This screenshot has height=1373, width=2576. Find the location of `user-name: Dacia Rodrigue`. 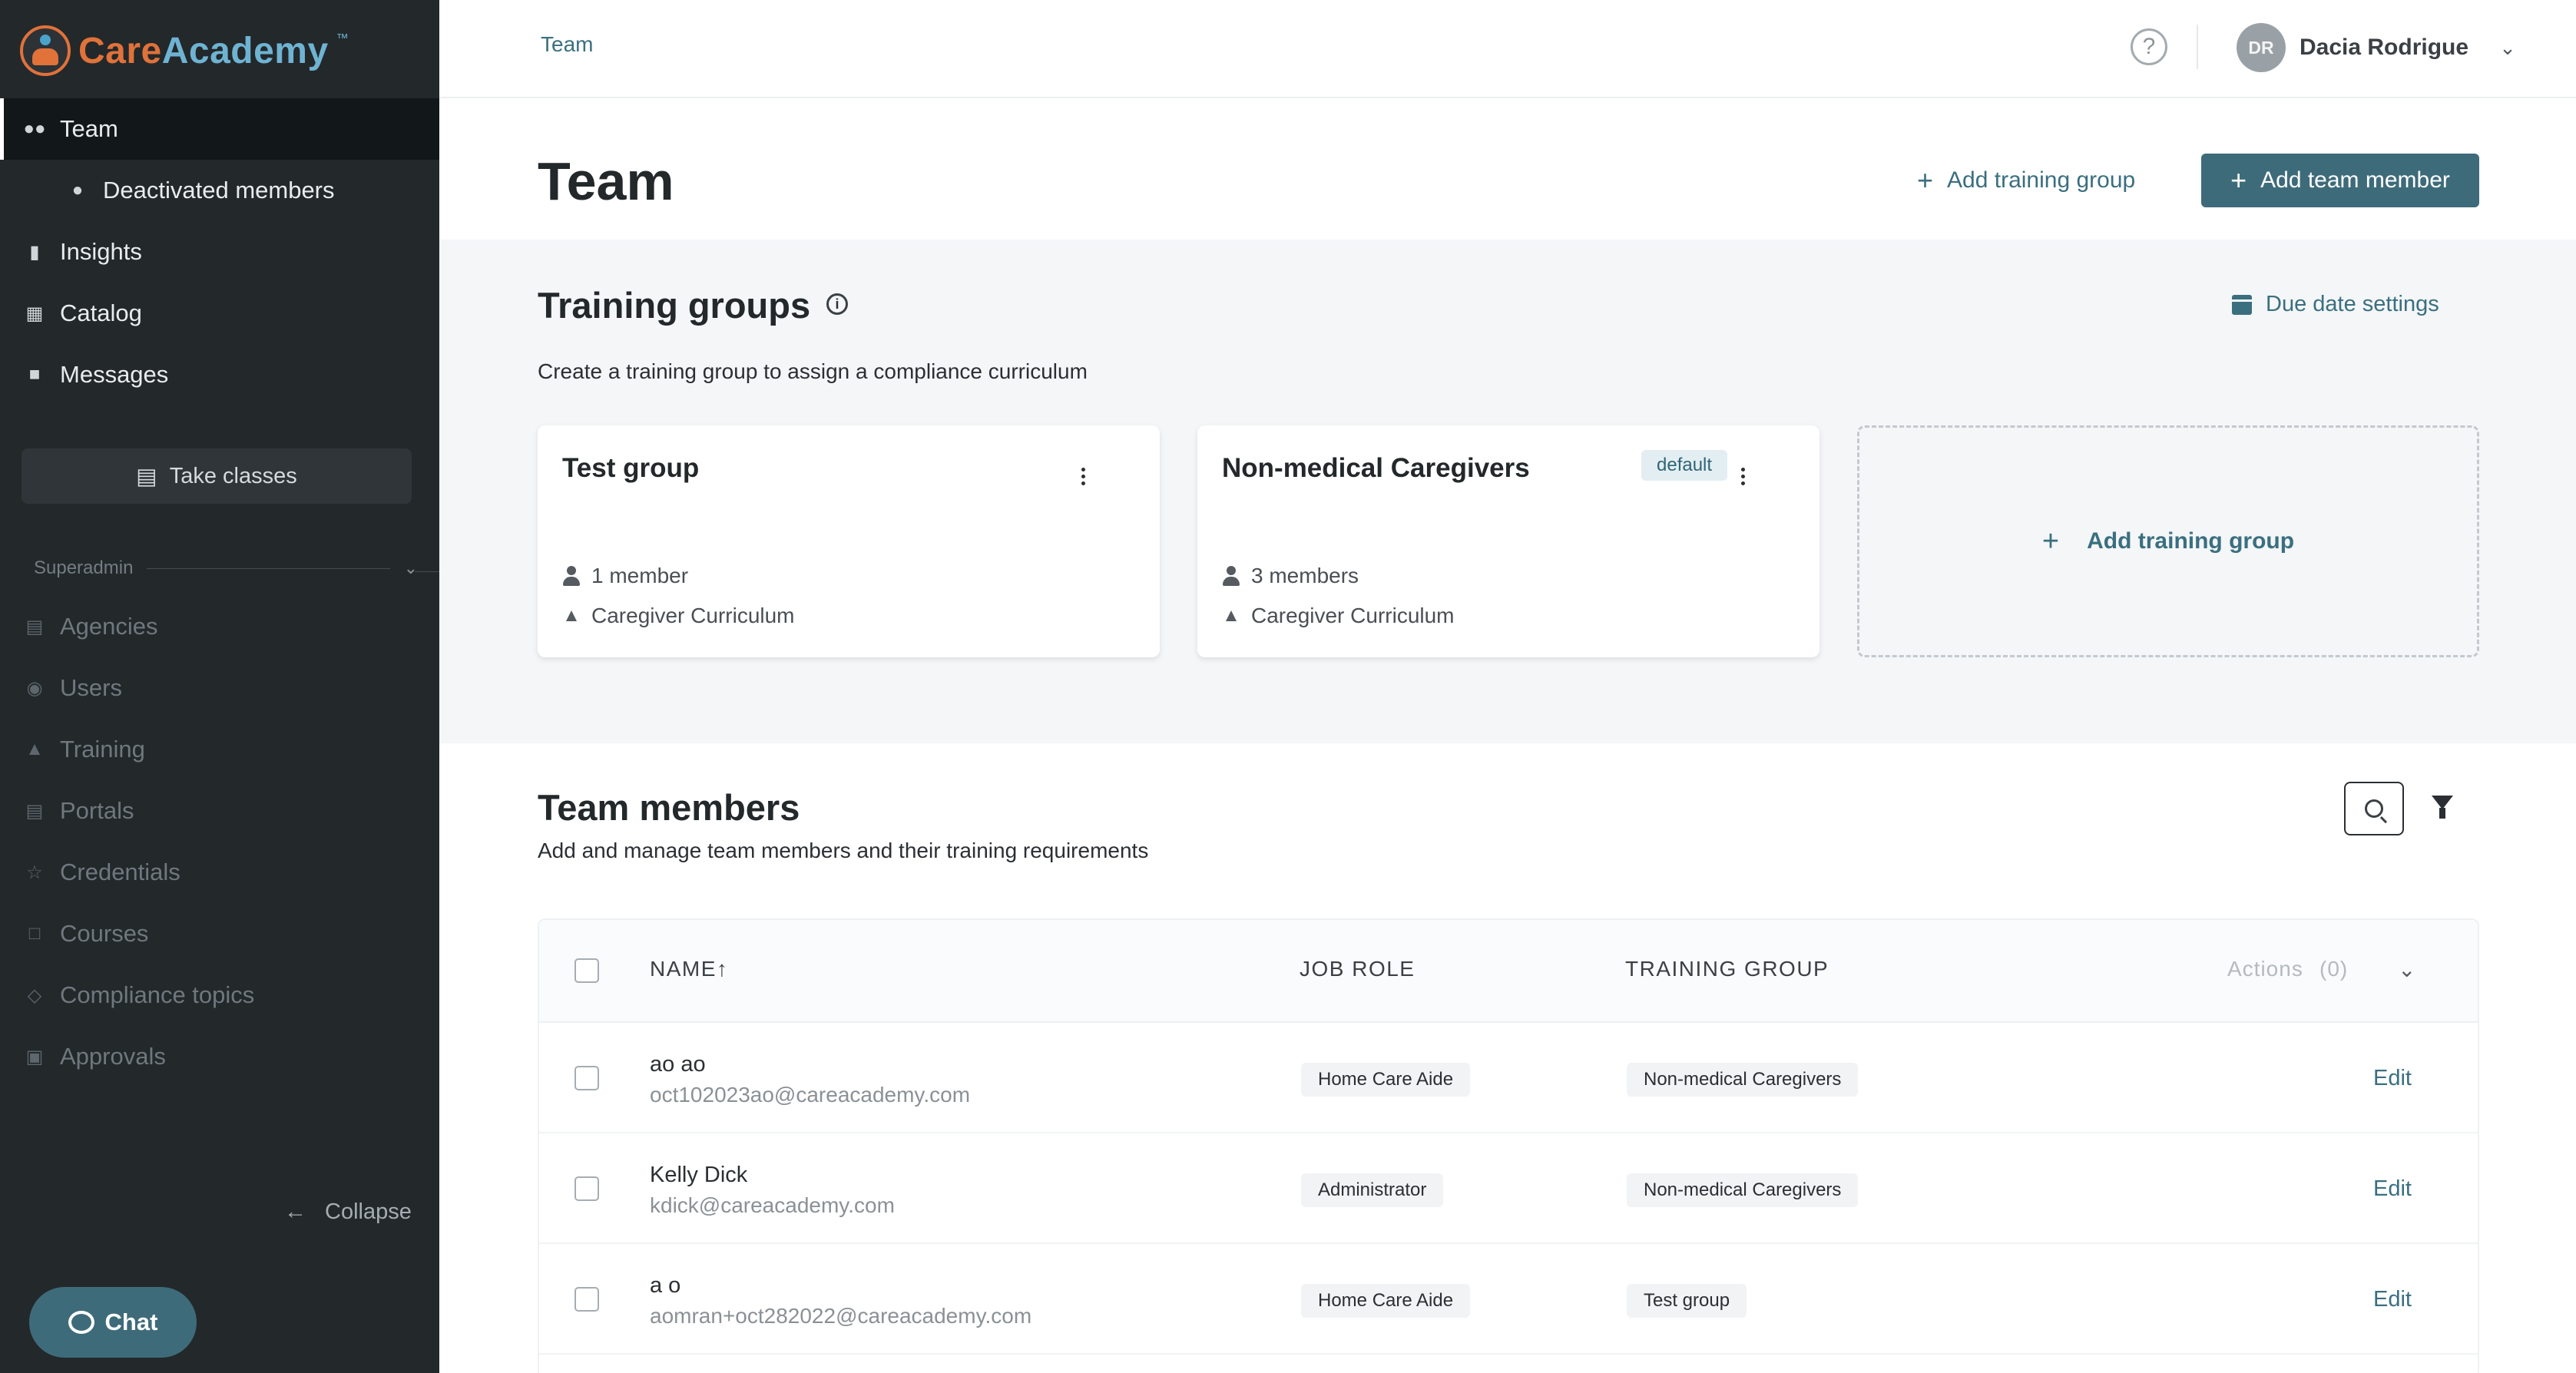

user-name: Dacia Rodrigue is located at coordinates (2384, 47).